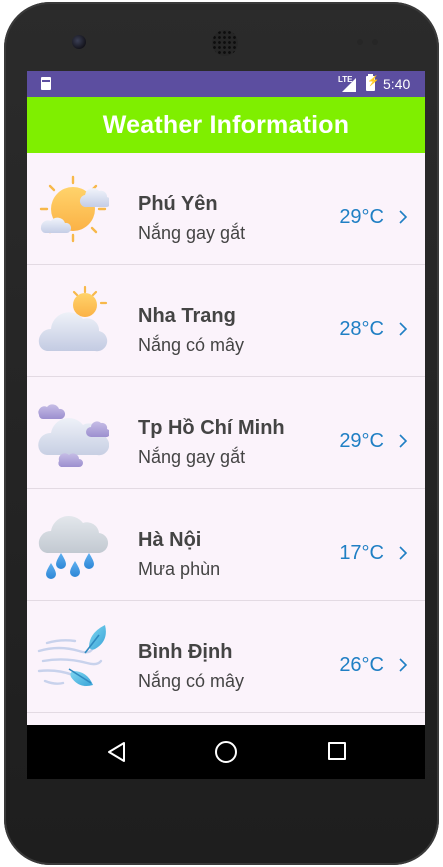 The image size is (443, 867). I want to click on city-name: Hà Nội, so click(170, 540).